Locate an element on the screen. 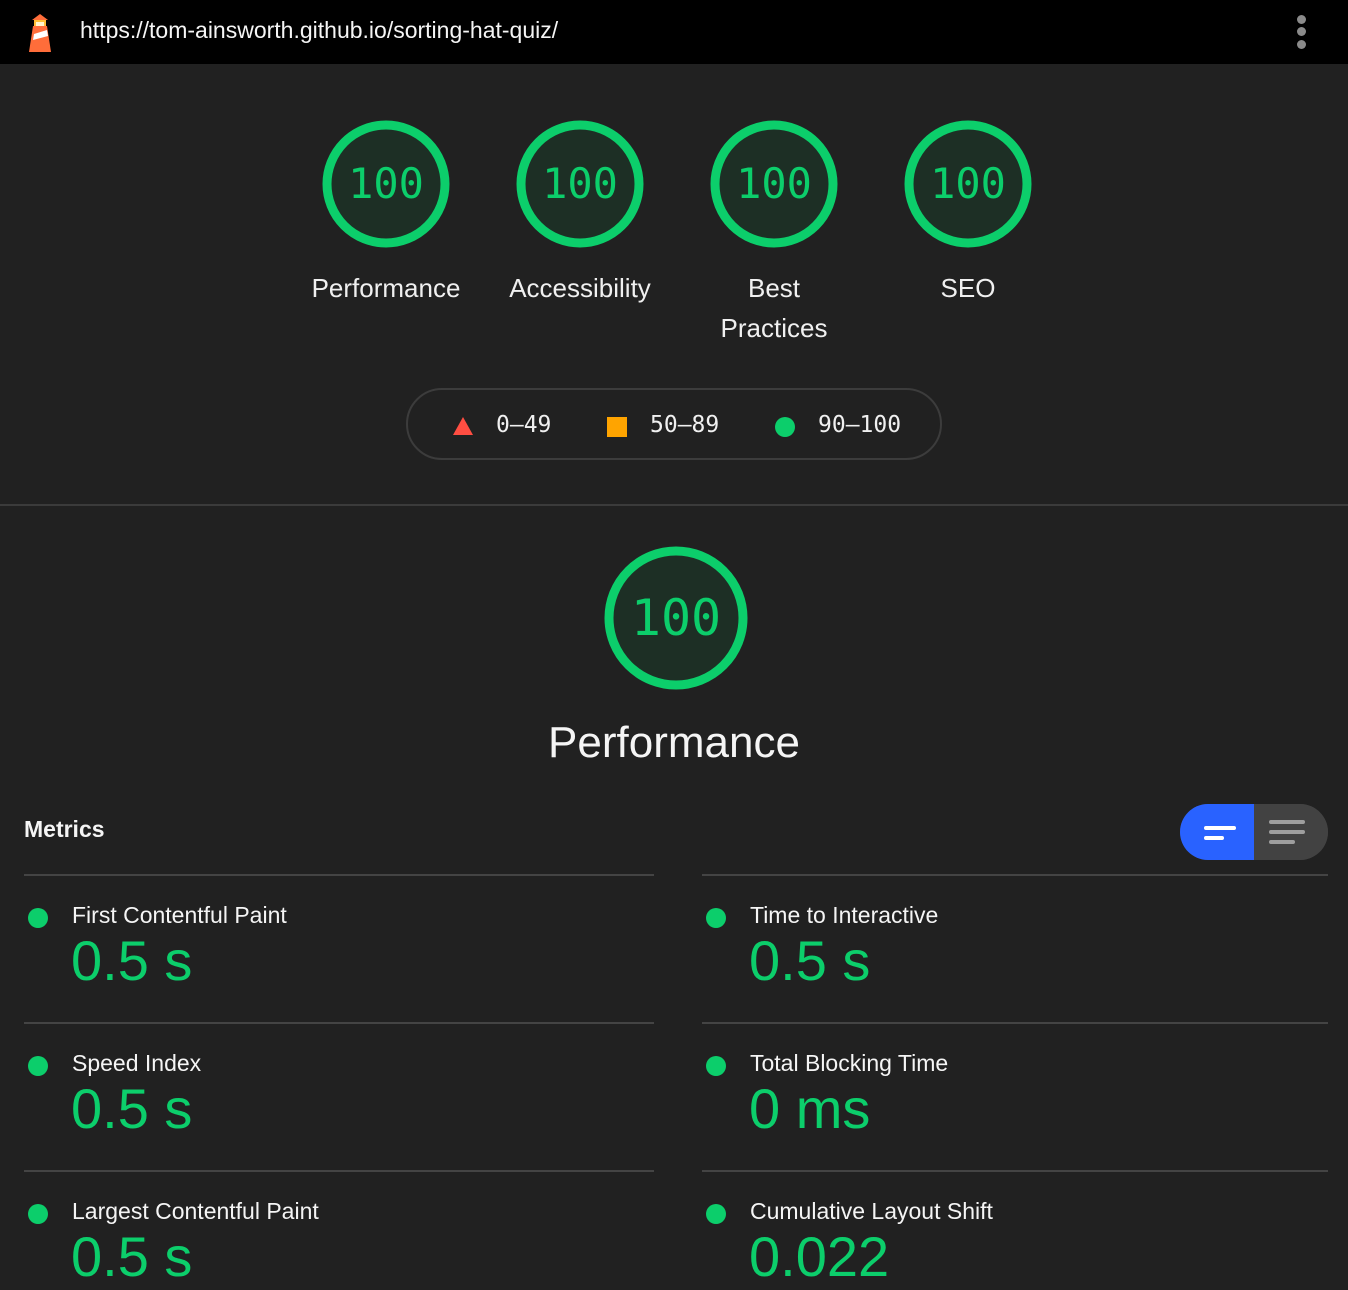 The image size is (1348, 1290). metric-first-contentful-paint: First Contentful Paint 0.5 s is located at coordinates (339, 952).